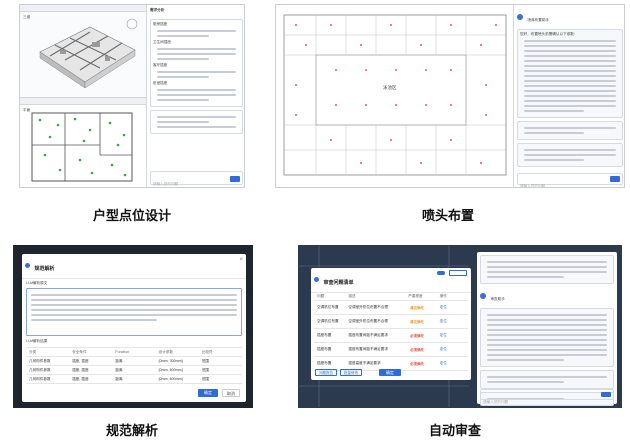 The width and height of the screenshot is (630, 444). I want to click on section-source-title: LLM解析原文, so click(37, 283).